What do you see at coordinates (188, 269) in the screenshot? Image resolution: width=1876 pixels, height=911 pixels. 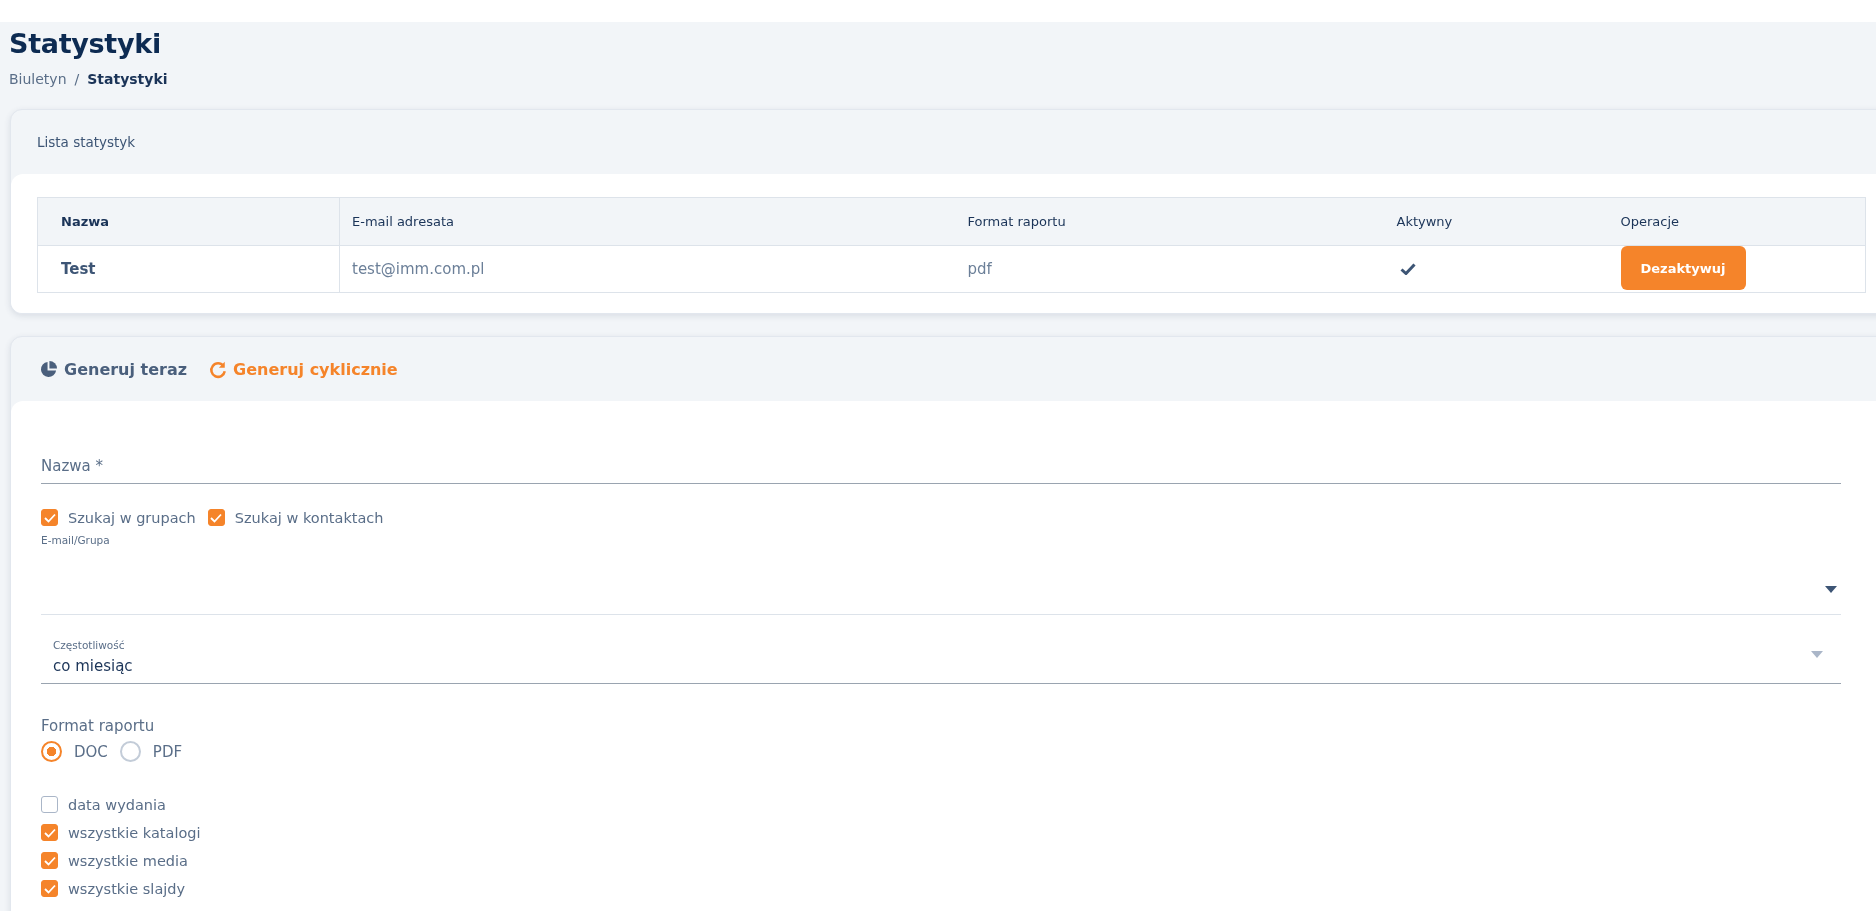 I see `table-cell: Test` at bounding box center [188, 269].